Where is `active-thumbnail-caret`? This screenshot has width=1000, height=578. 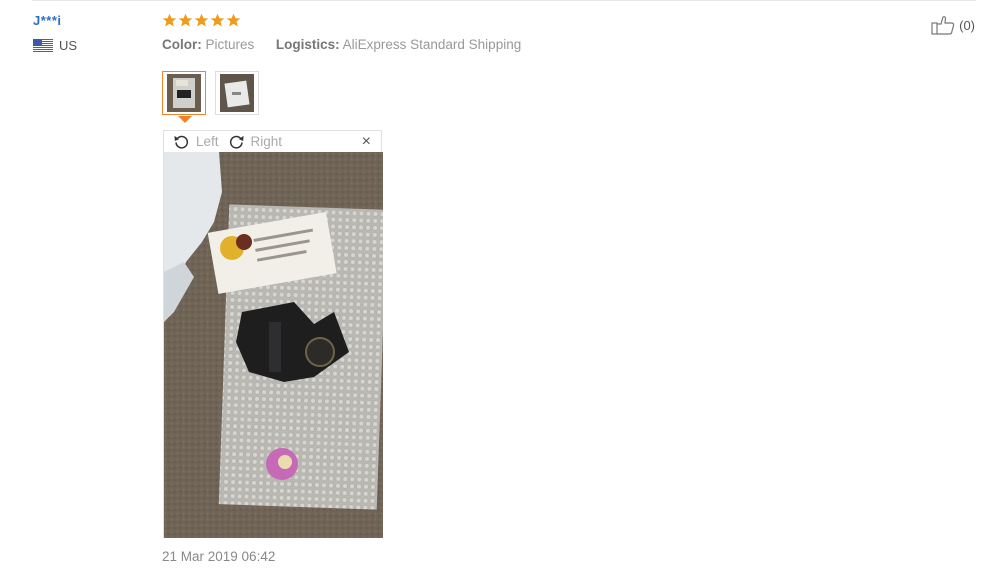
active-thumbnail-caret is located at coordinates (185, 119).